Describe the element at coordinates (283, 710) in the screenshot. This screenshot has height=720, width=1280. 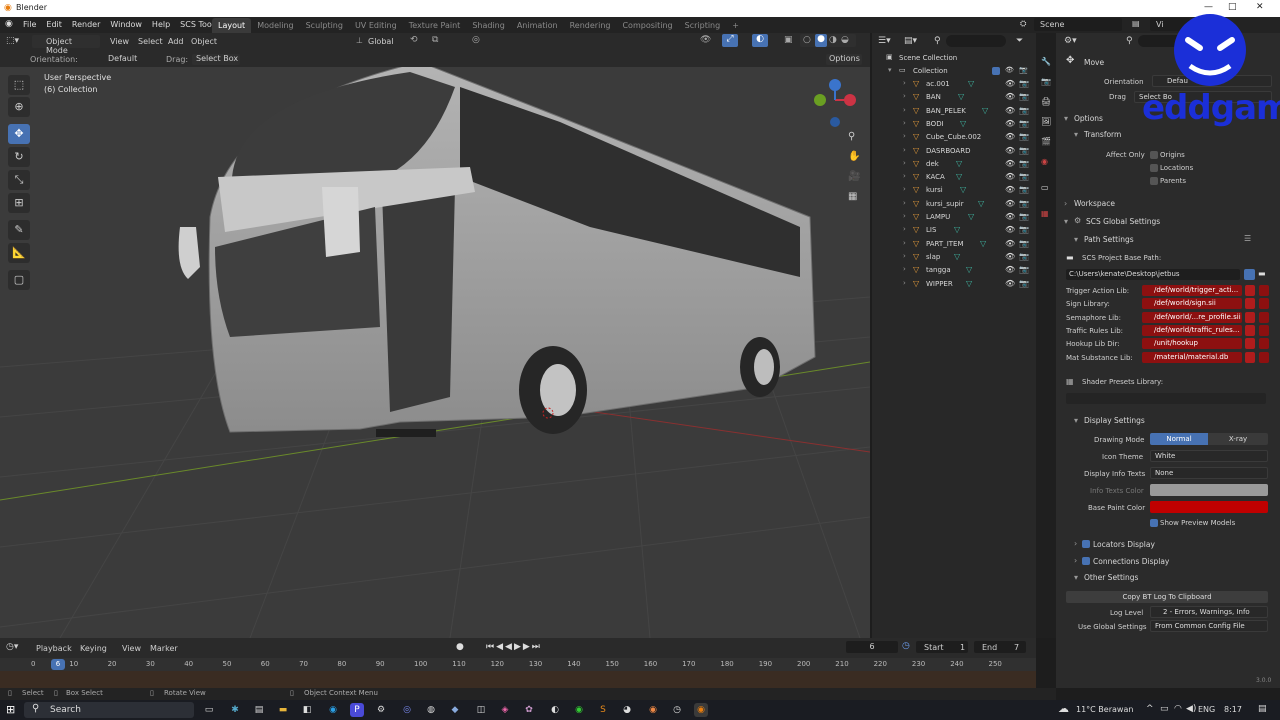
I see `explorer-icon: ▬` at that location.